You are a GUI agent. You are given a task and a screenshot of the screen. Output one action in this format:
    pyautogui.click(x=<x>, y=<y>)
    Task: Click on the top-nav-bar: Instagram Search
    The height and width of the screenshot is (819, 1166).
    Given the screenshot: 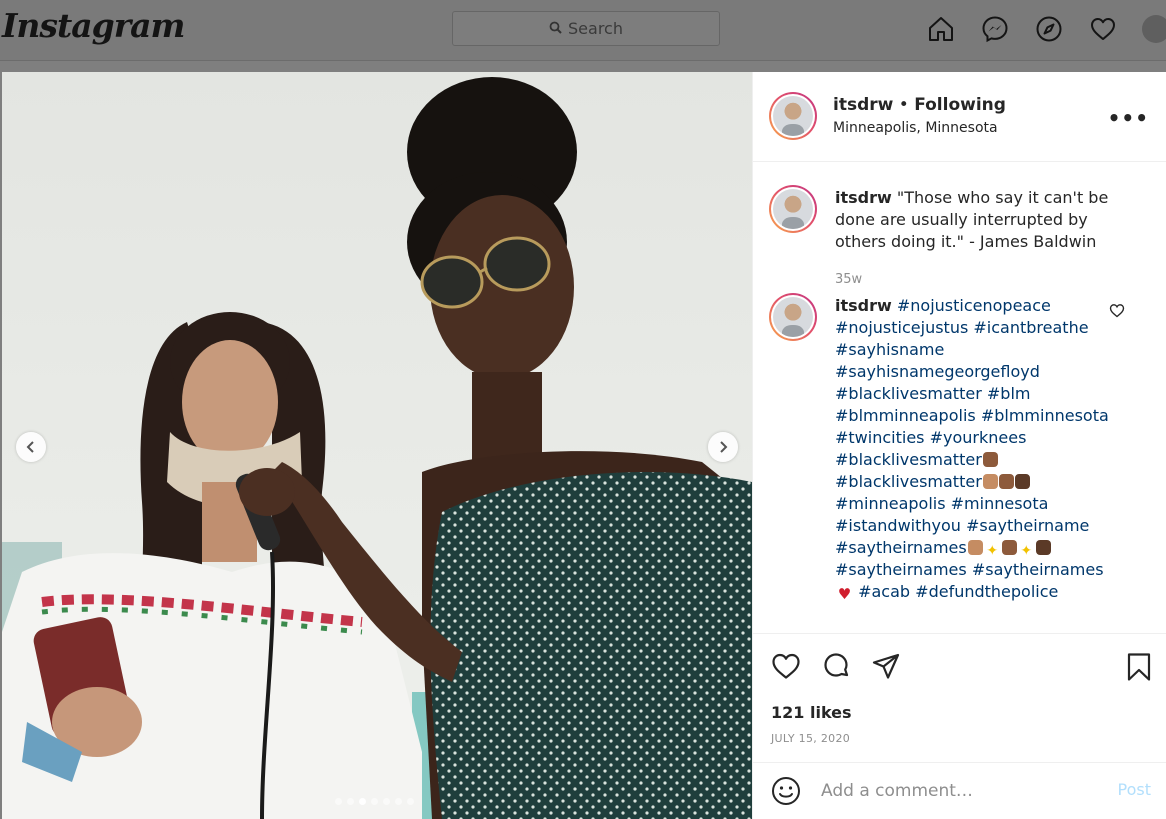 What is the action you would take?
    pyautogui.click(x=583, y=30)
    